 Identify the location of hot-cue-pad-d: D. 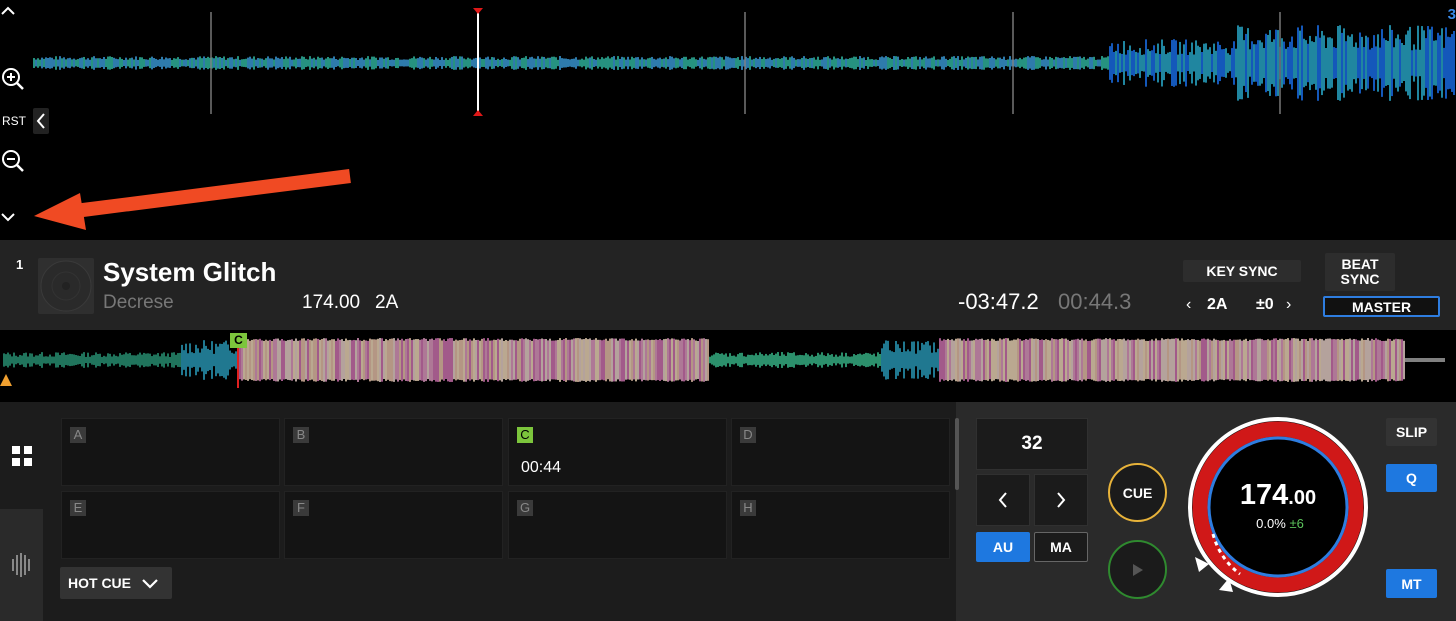
(840, 452).